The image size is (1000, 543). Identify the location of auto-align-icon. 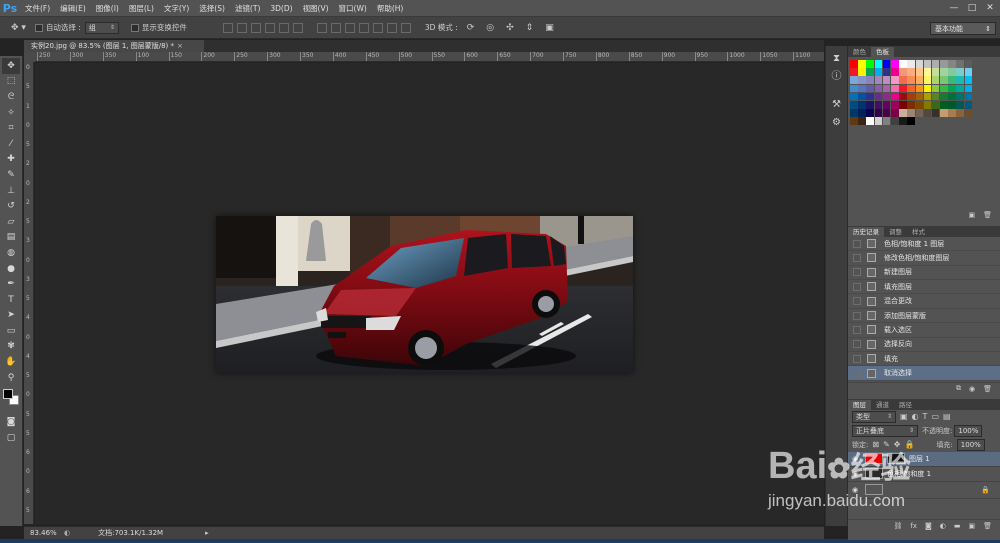
(405, 27).